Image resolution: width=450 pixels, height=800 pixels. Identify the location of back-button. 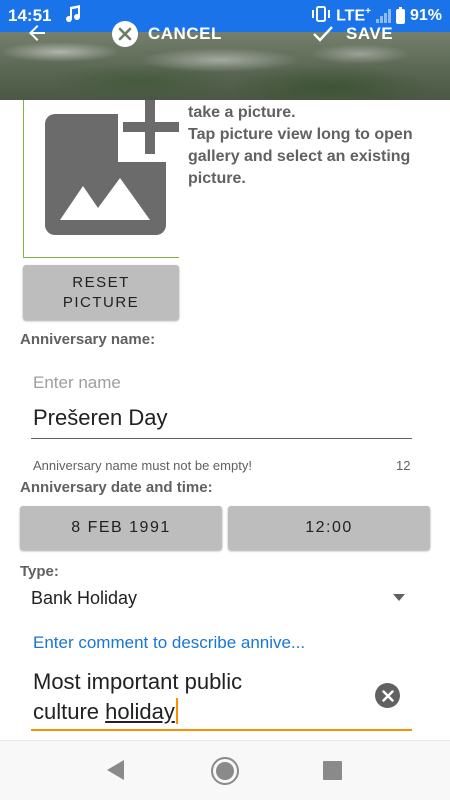
(37, 33).